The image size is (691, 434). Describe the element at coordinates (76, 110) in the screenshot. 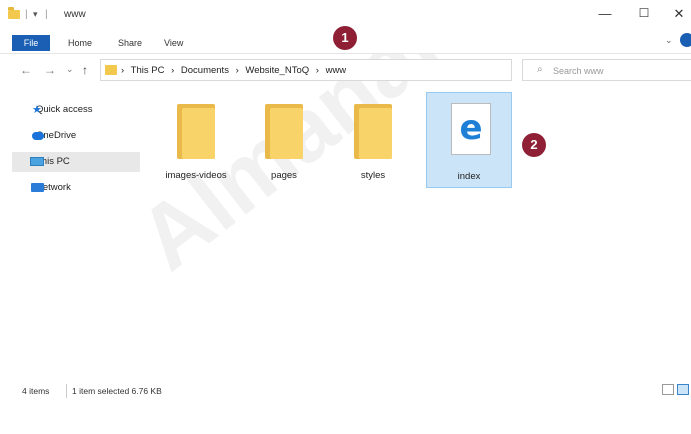

I see `sidebar-item-quick-access: ★ Quick access` at that location.